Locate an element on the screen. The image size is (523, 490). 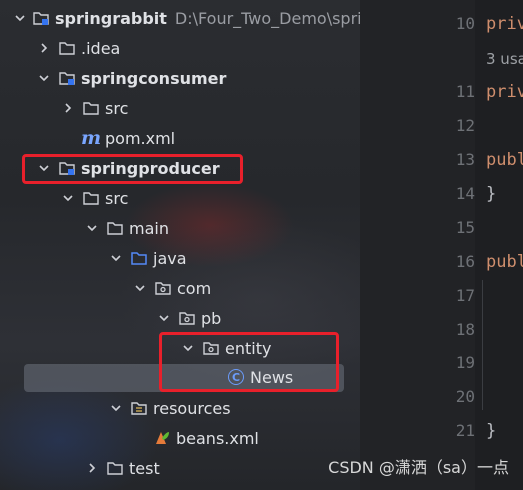
highlight-box-springproducer is located at coordinates (132, 169).